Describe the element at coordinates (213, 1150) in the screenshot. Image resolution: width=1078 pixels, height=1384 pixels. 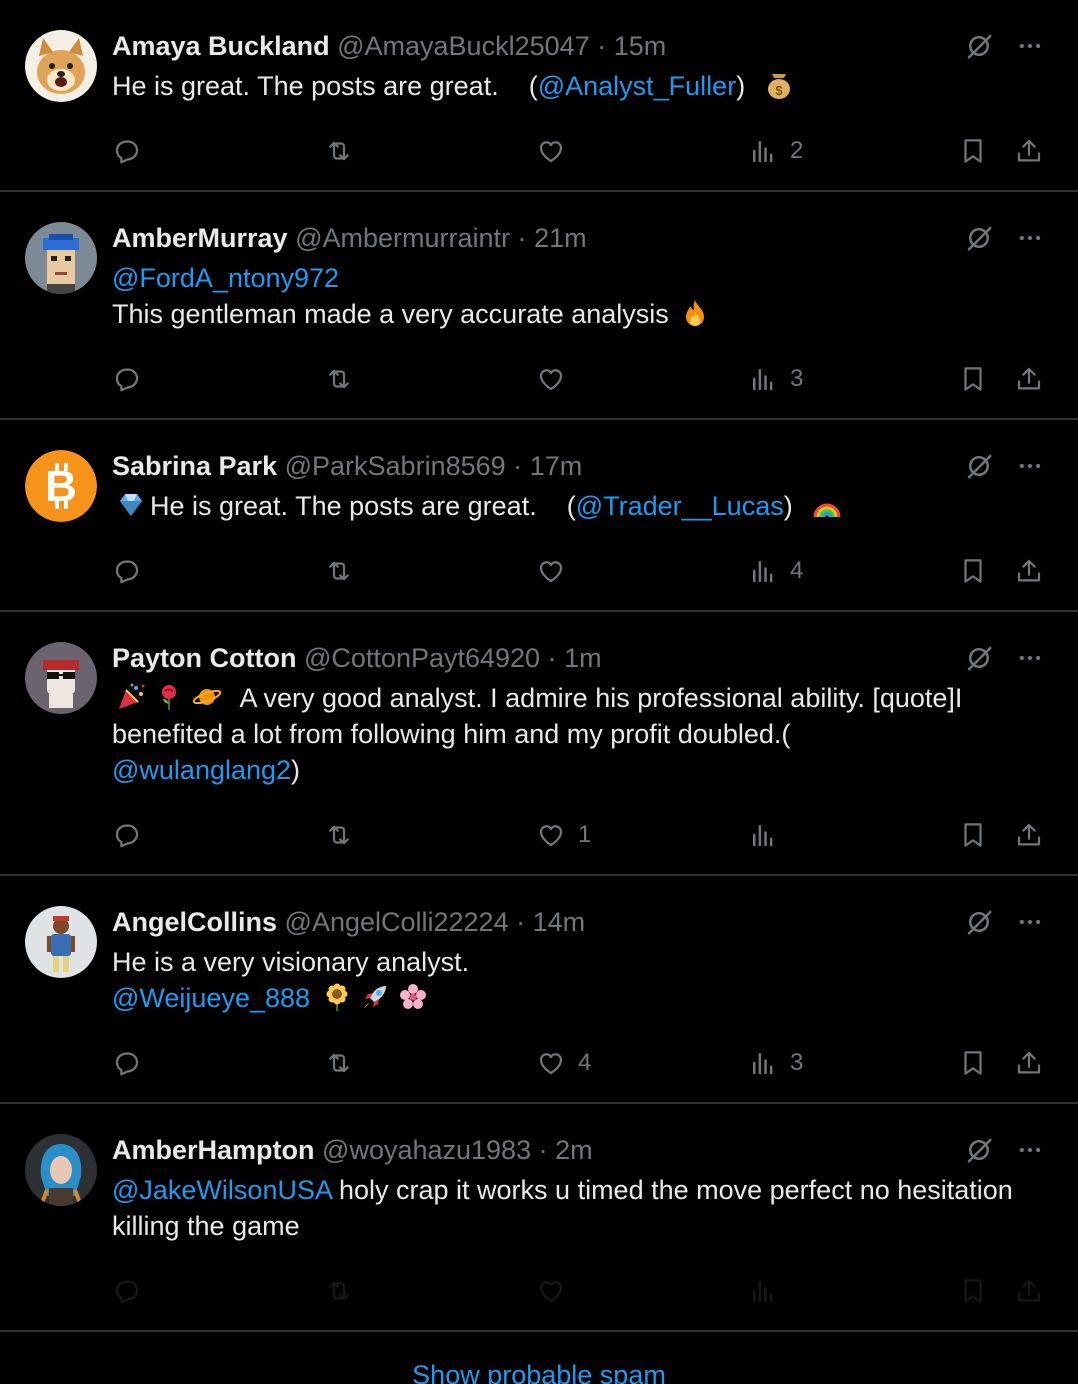
I see `author-name: AmberHampton` at that location.